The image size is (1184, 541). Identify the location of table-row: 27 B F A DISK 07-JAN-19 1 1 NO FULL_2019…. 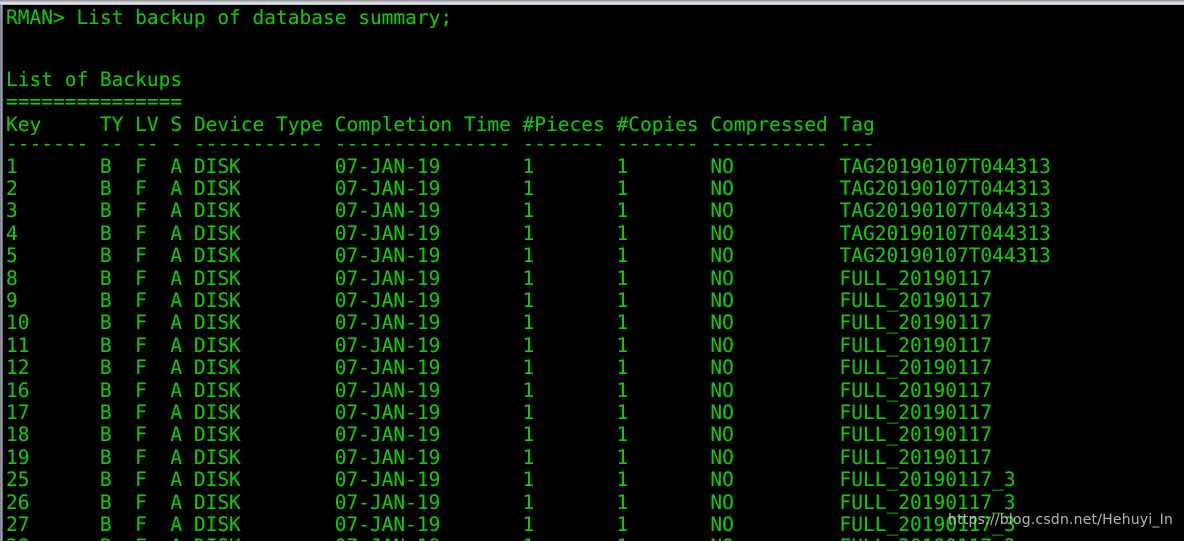
(511, 524).